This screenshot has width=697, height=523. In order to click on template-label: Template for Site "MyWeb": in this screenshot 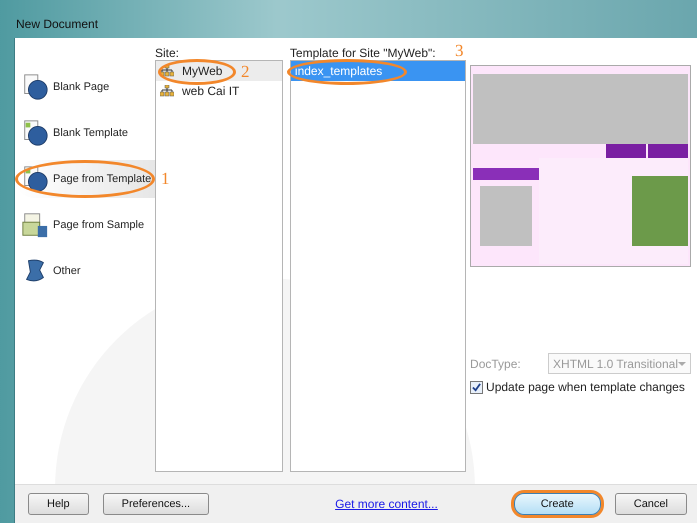, I will do `click(363, 53)`.